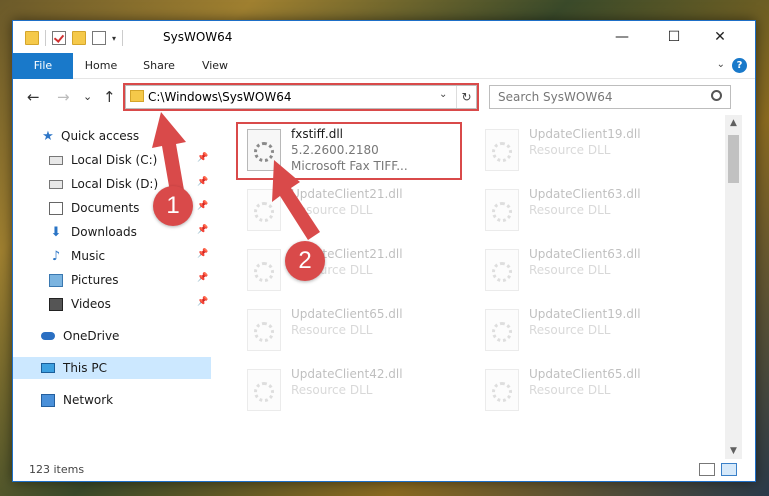 This screenshot has width=769, height=496. Describe the element at coordinates (555, 97) in the screenshot. I see `search-input: Search SysWOW64` at that location.